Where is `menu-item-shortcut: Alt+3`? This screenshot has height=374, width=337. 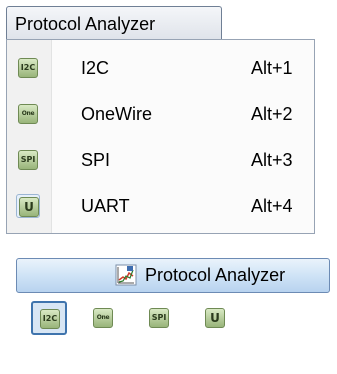
menu-item-shortcut: Alt+3 is located at coordinates (272, 160).